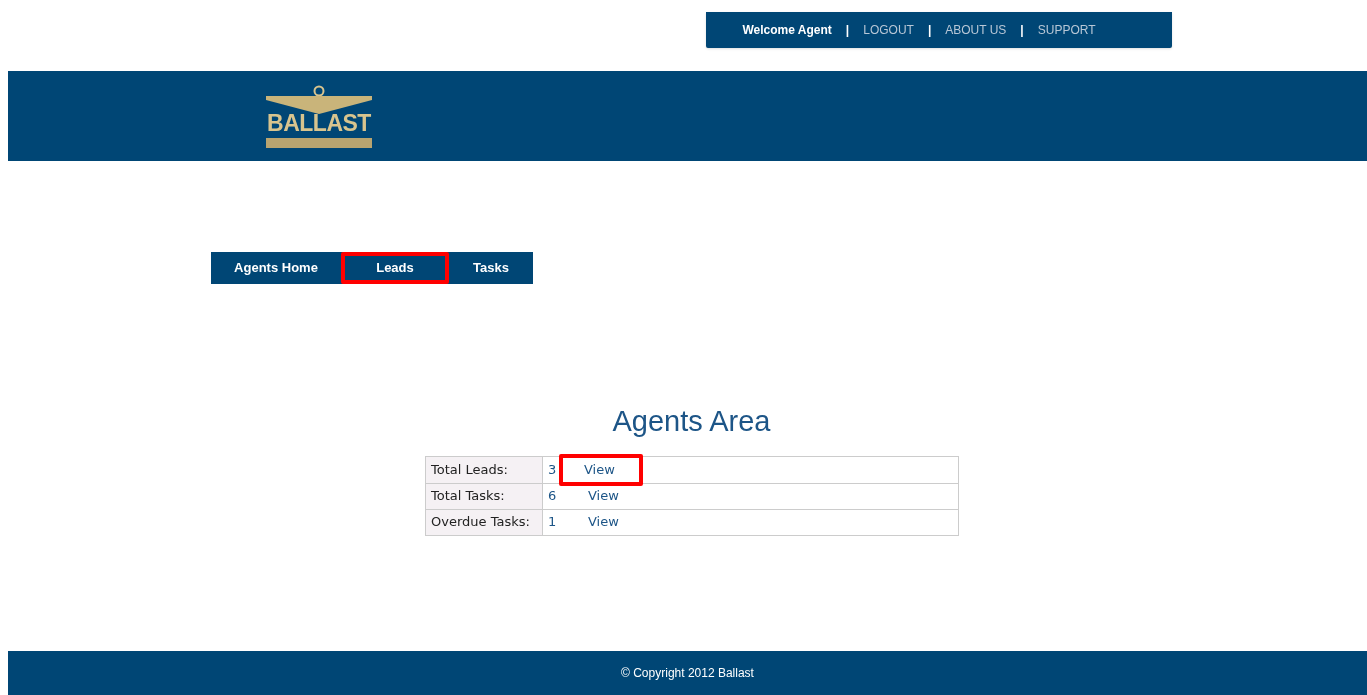 The width and height of the screenshot is (1367, 695). I want to click on count-value: 6, so click(553, 496).